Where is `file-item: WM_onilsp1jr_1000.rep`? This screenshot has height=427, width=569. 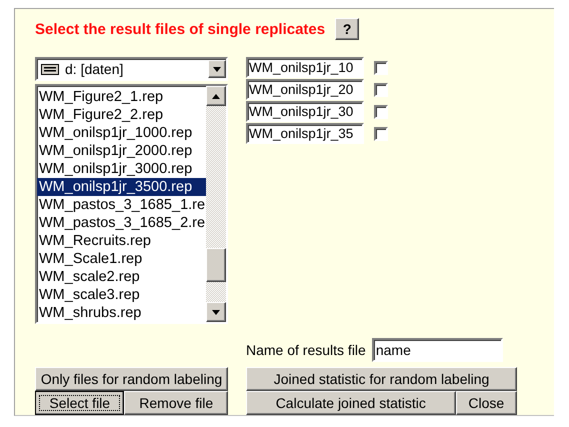 file-item: WM_onilsp1jr_1000.rep is located at coordinates (121, 133).